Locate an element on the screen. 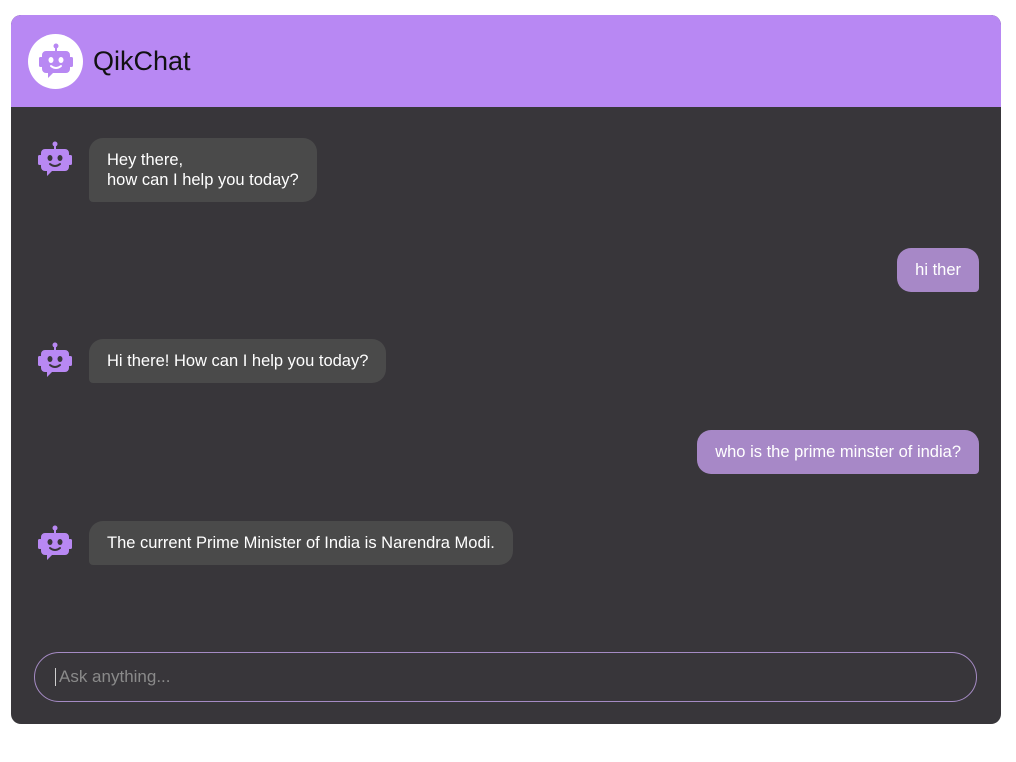  chat-input-container is located at coordinates (505, 677).